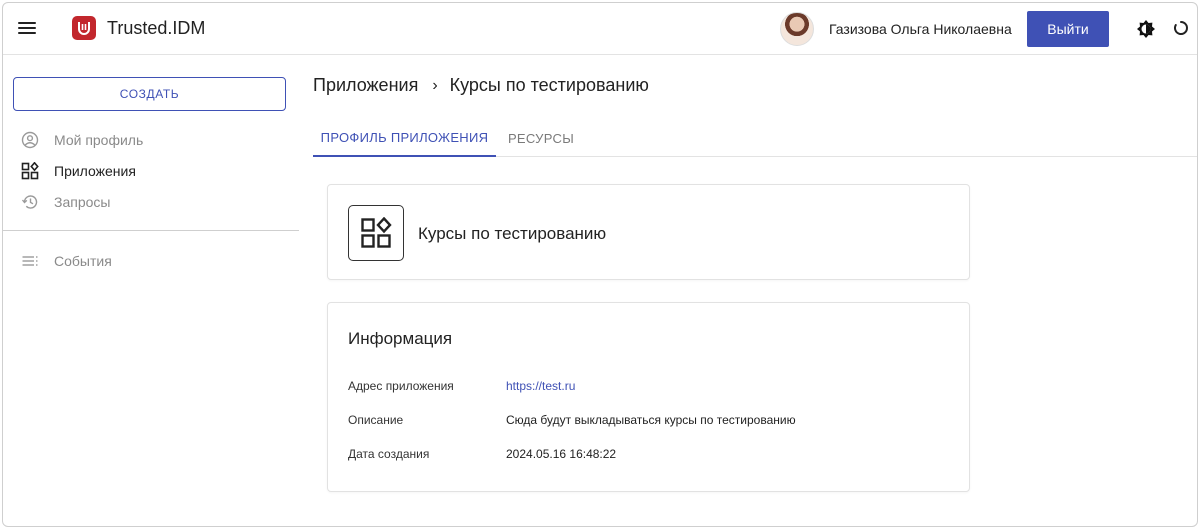 The width and height of the screenshot is (1200, 529). What do you see at coordinates (389, 454) in the screenshot?
I see `info-key: Дата создания` at bounding box center [389, 454].